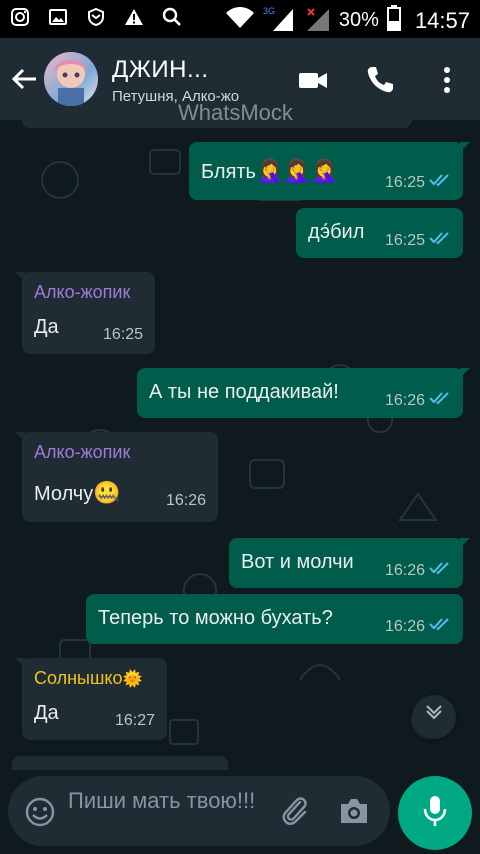 This screenshot has width=480, height=854. I want to click on message-bubble-incoming: Алко-жопик Да 16:25, so click(85, 313).